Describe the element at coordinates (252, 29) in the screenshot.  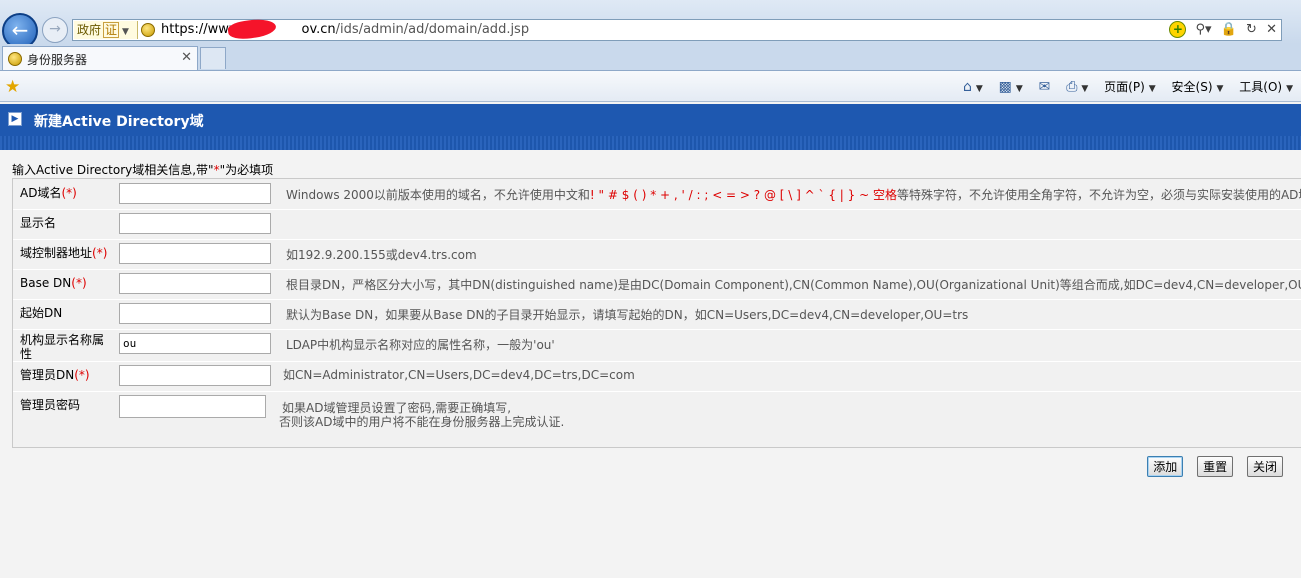
I see `redaction-mark` at that location.